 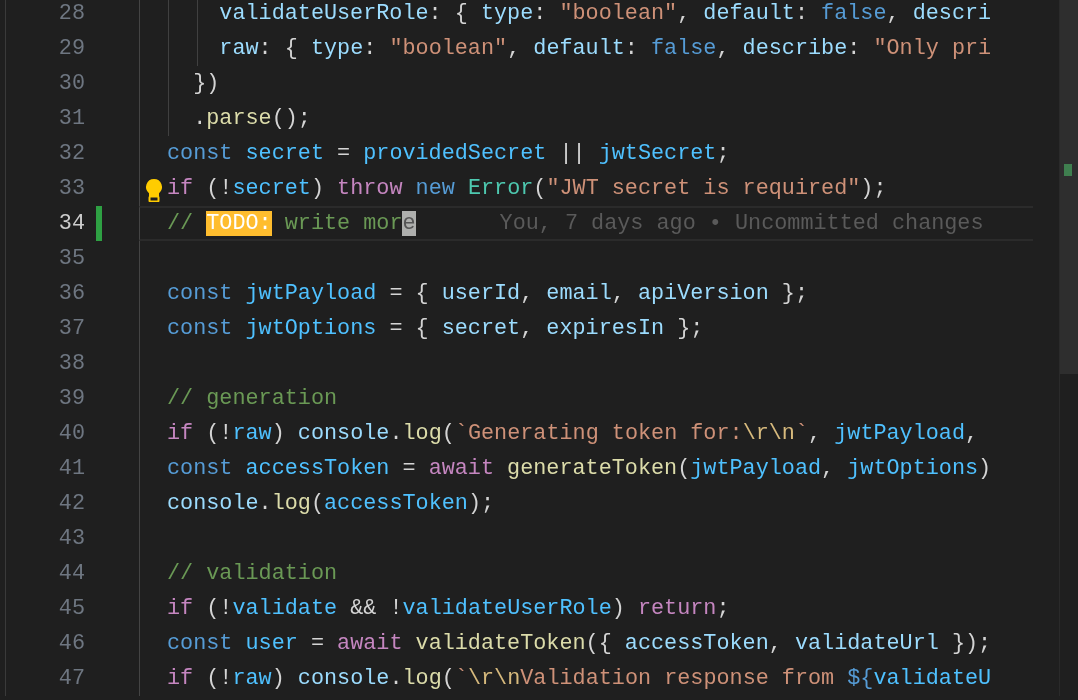 What do you see at coordinates (71, 14) in the screenshot?
I see `line-number: 28` at bounding box center [71, 14].